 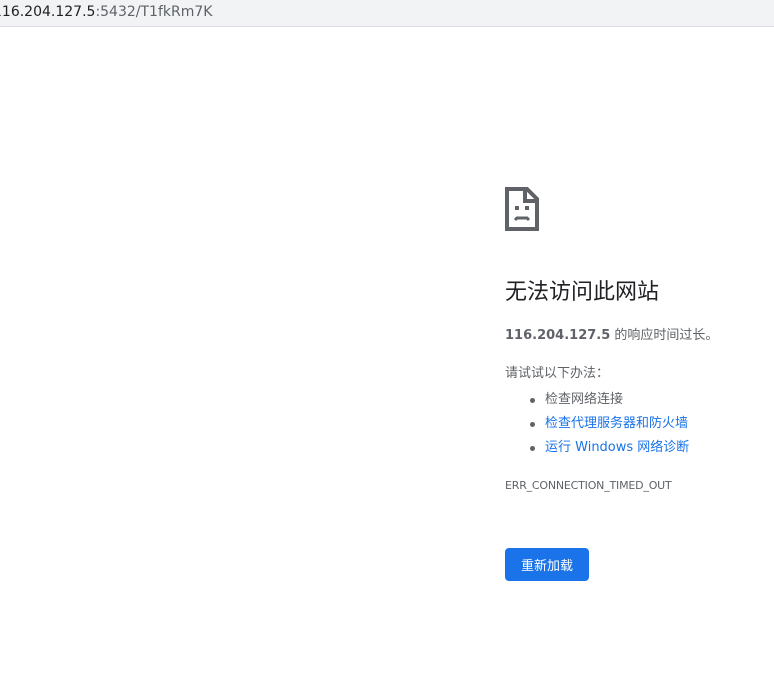 What do you see at coordinates (48, 12) in the screenshot?
I see `url-host: 116.204.127.5` at bounding box center [48, 12].